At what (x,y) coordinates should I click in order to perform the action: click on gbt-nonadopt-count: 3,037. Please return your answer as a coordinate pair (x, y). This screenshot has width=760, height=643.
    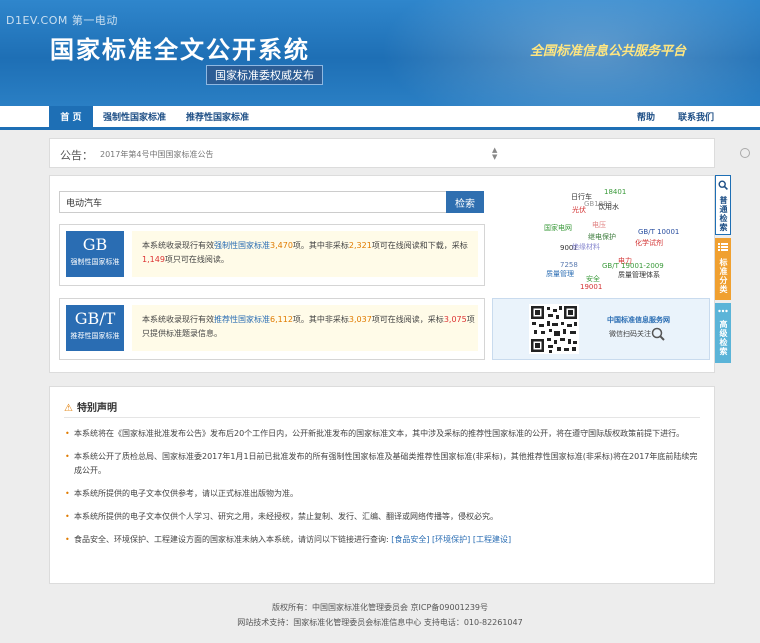
    Looking at the image, I should click on (360, 319).